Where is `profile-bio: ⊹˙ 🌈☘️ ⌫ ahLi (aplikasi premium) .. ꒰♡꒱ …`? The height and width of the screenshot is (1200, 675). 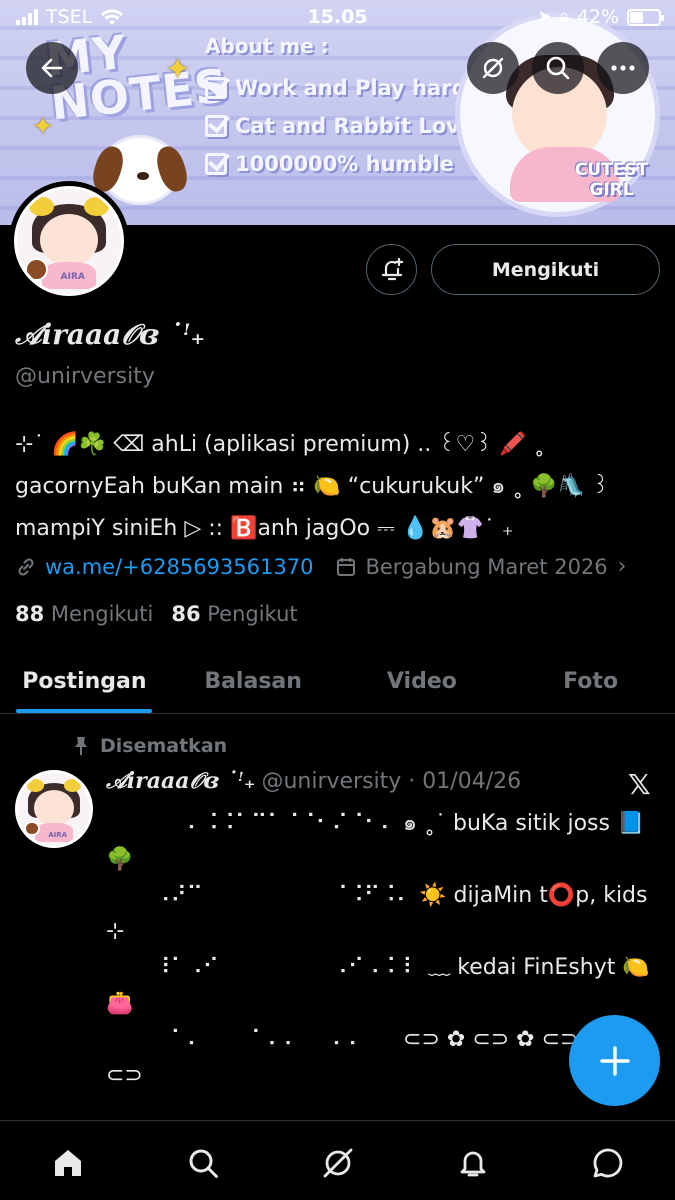 profile-bio: ⊹˙ 🌈☘️ ⌫ ahLi (aplikasi premium) .. ꒰♡꒱ … is located at coordinates (340, 487).